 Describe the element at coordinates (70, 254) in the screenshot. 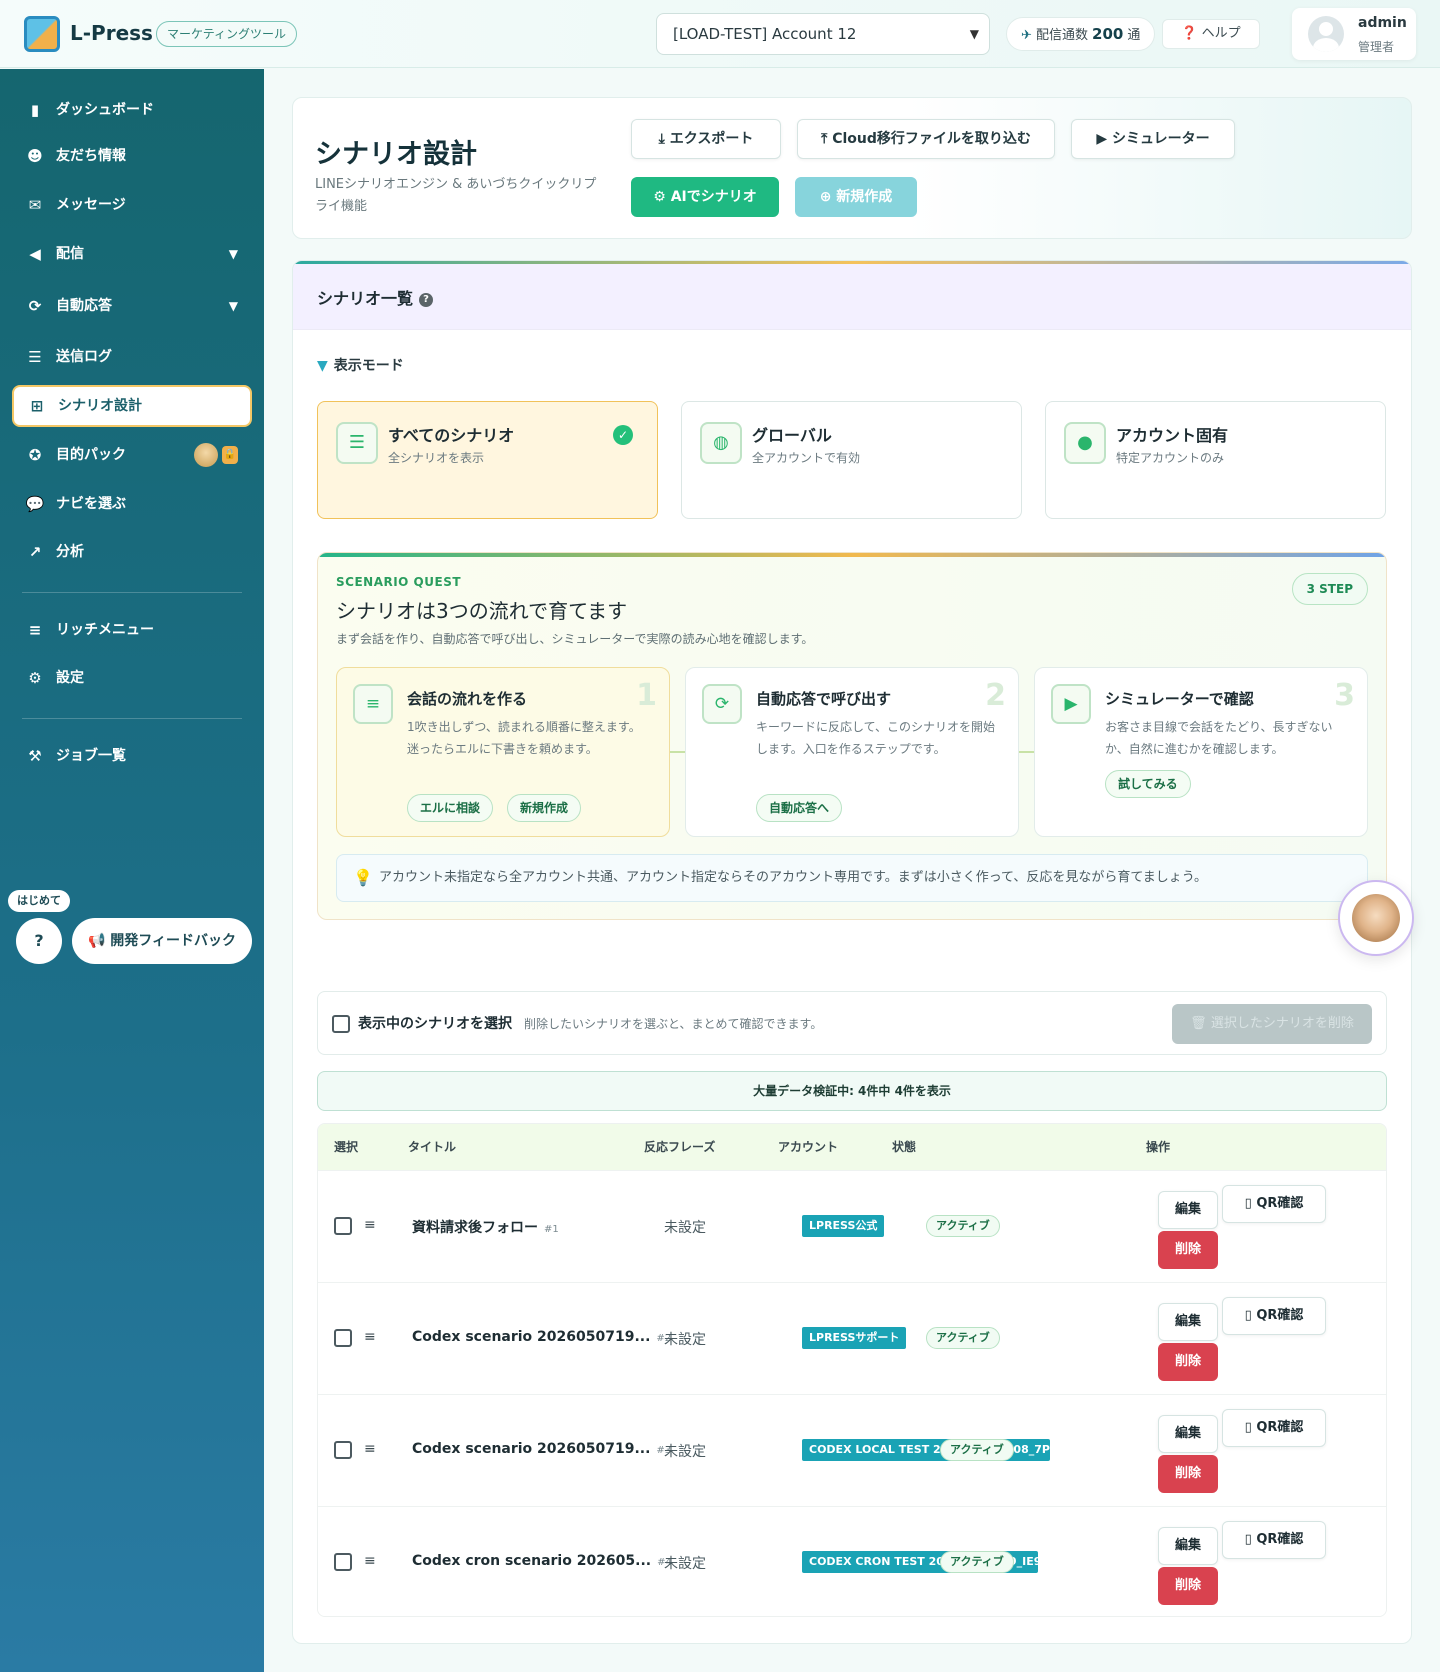

I see `sidebar-item-label: 配信` at that location.